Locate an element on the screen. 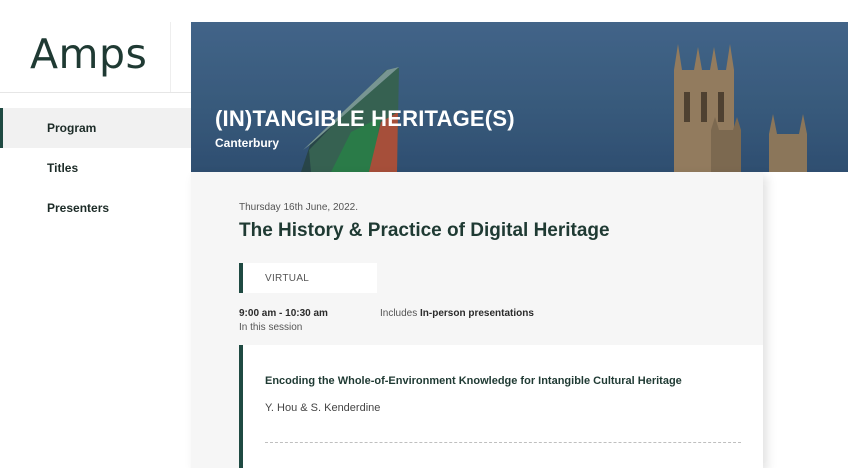  includes-prefix: Includes is located at coordinates (400, 313).